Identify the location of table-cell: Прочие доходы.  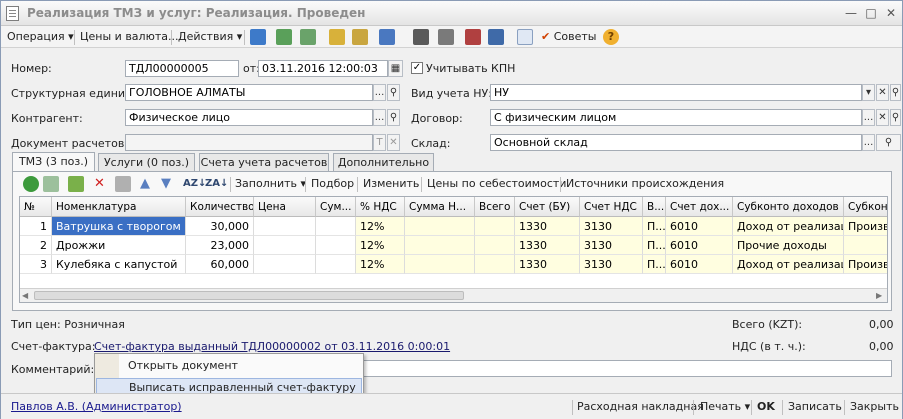
(788, 245).